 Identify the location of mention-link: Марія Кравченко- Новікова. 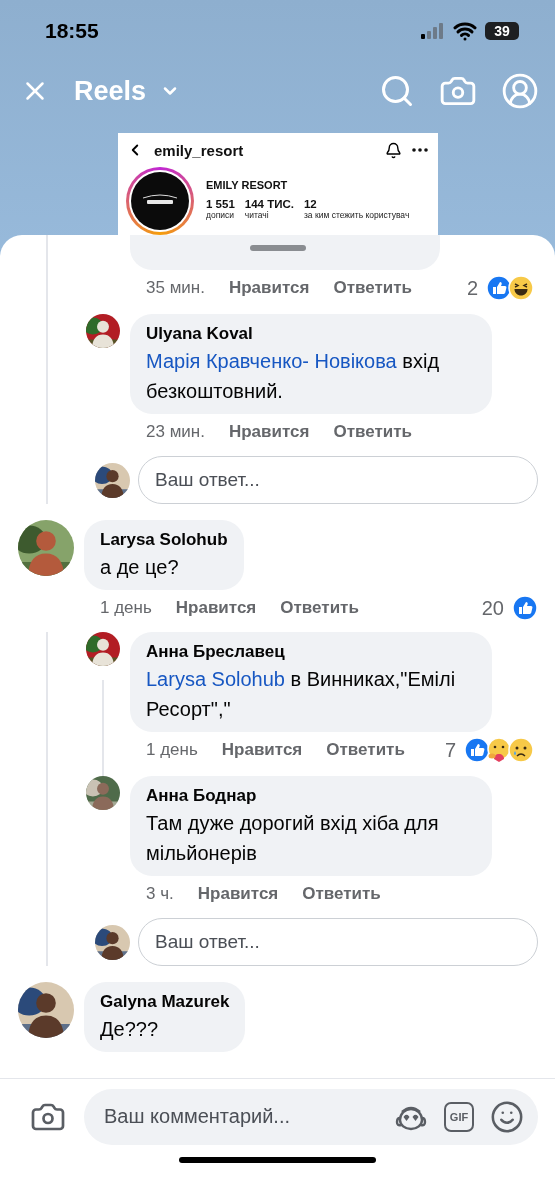
(271, 361).